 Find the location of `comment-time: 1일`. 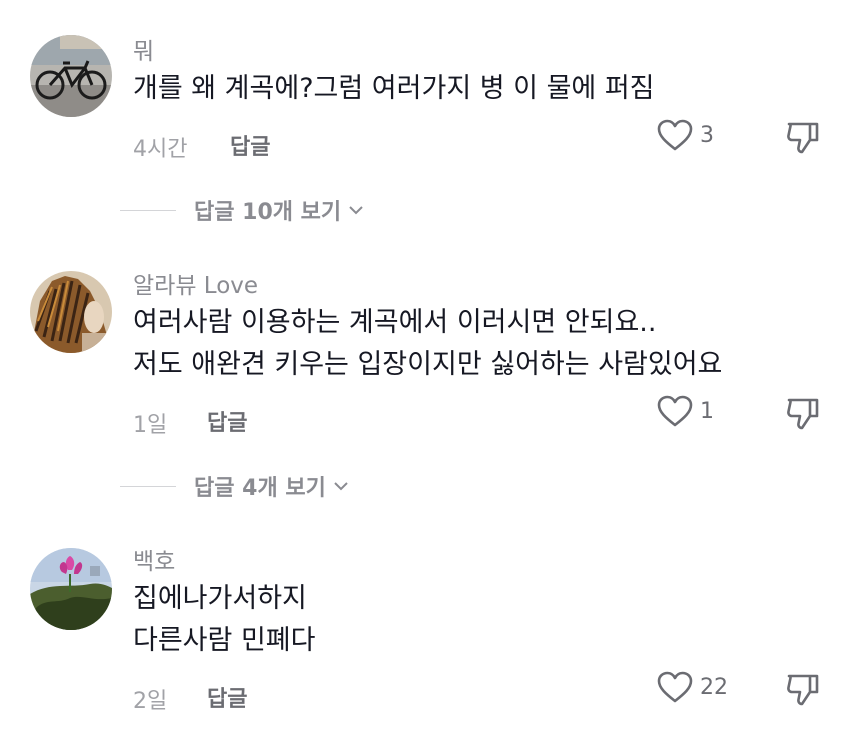

comment-time: 1일 is located at coordinates (150, 425).